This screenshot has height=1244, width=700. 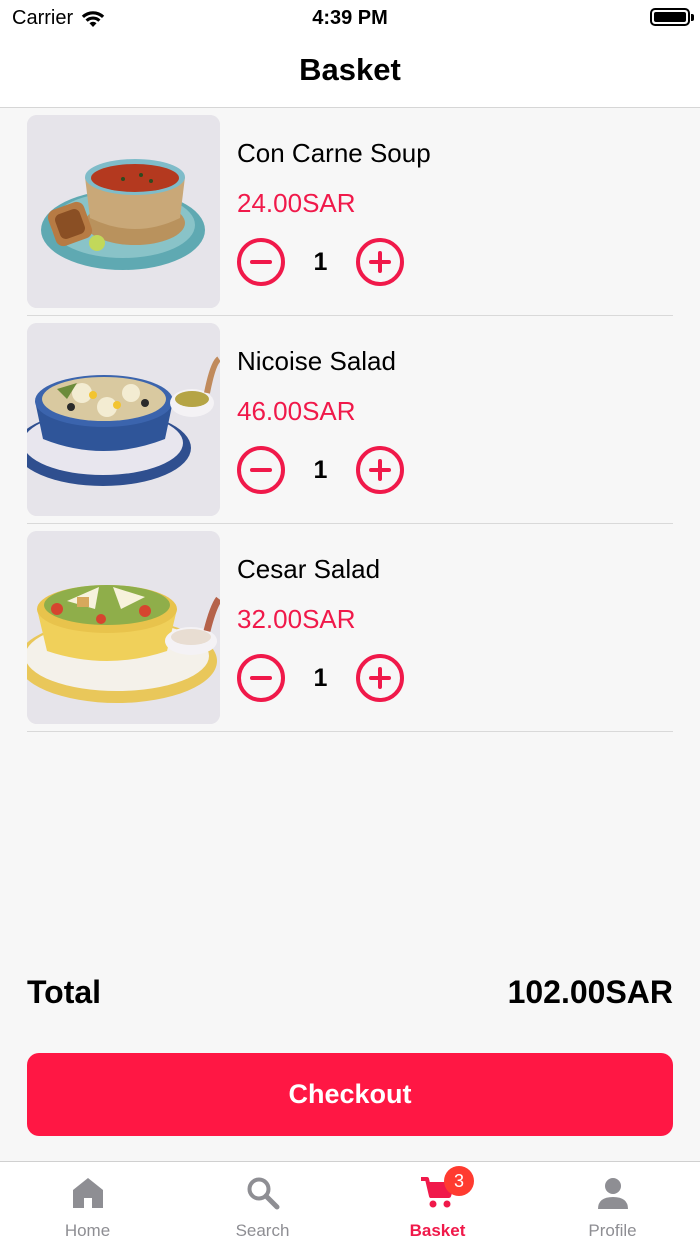 I want to click on item-price: 24.00SAR, so click(x=296, y=203).